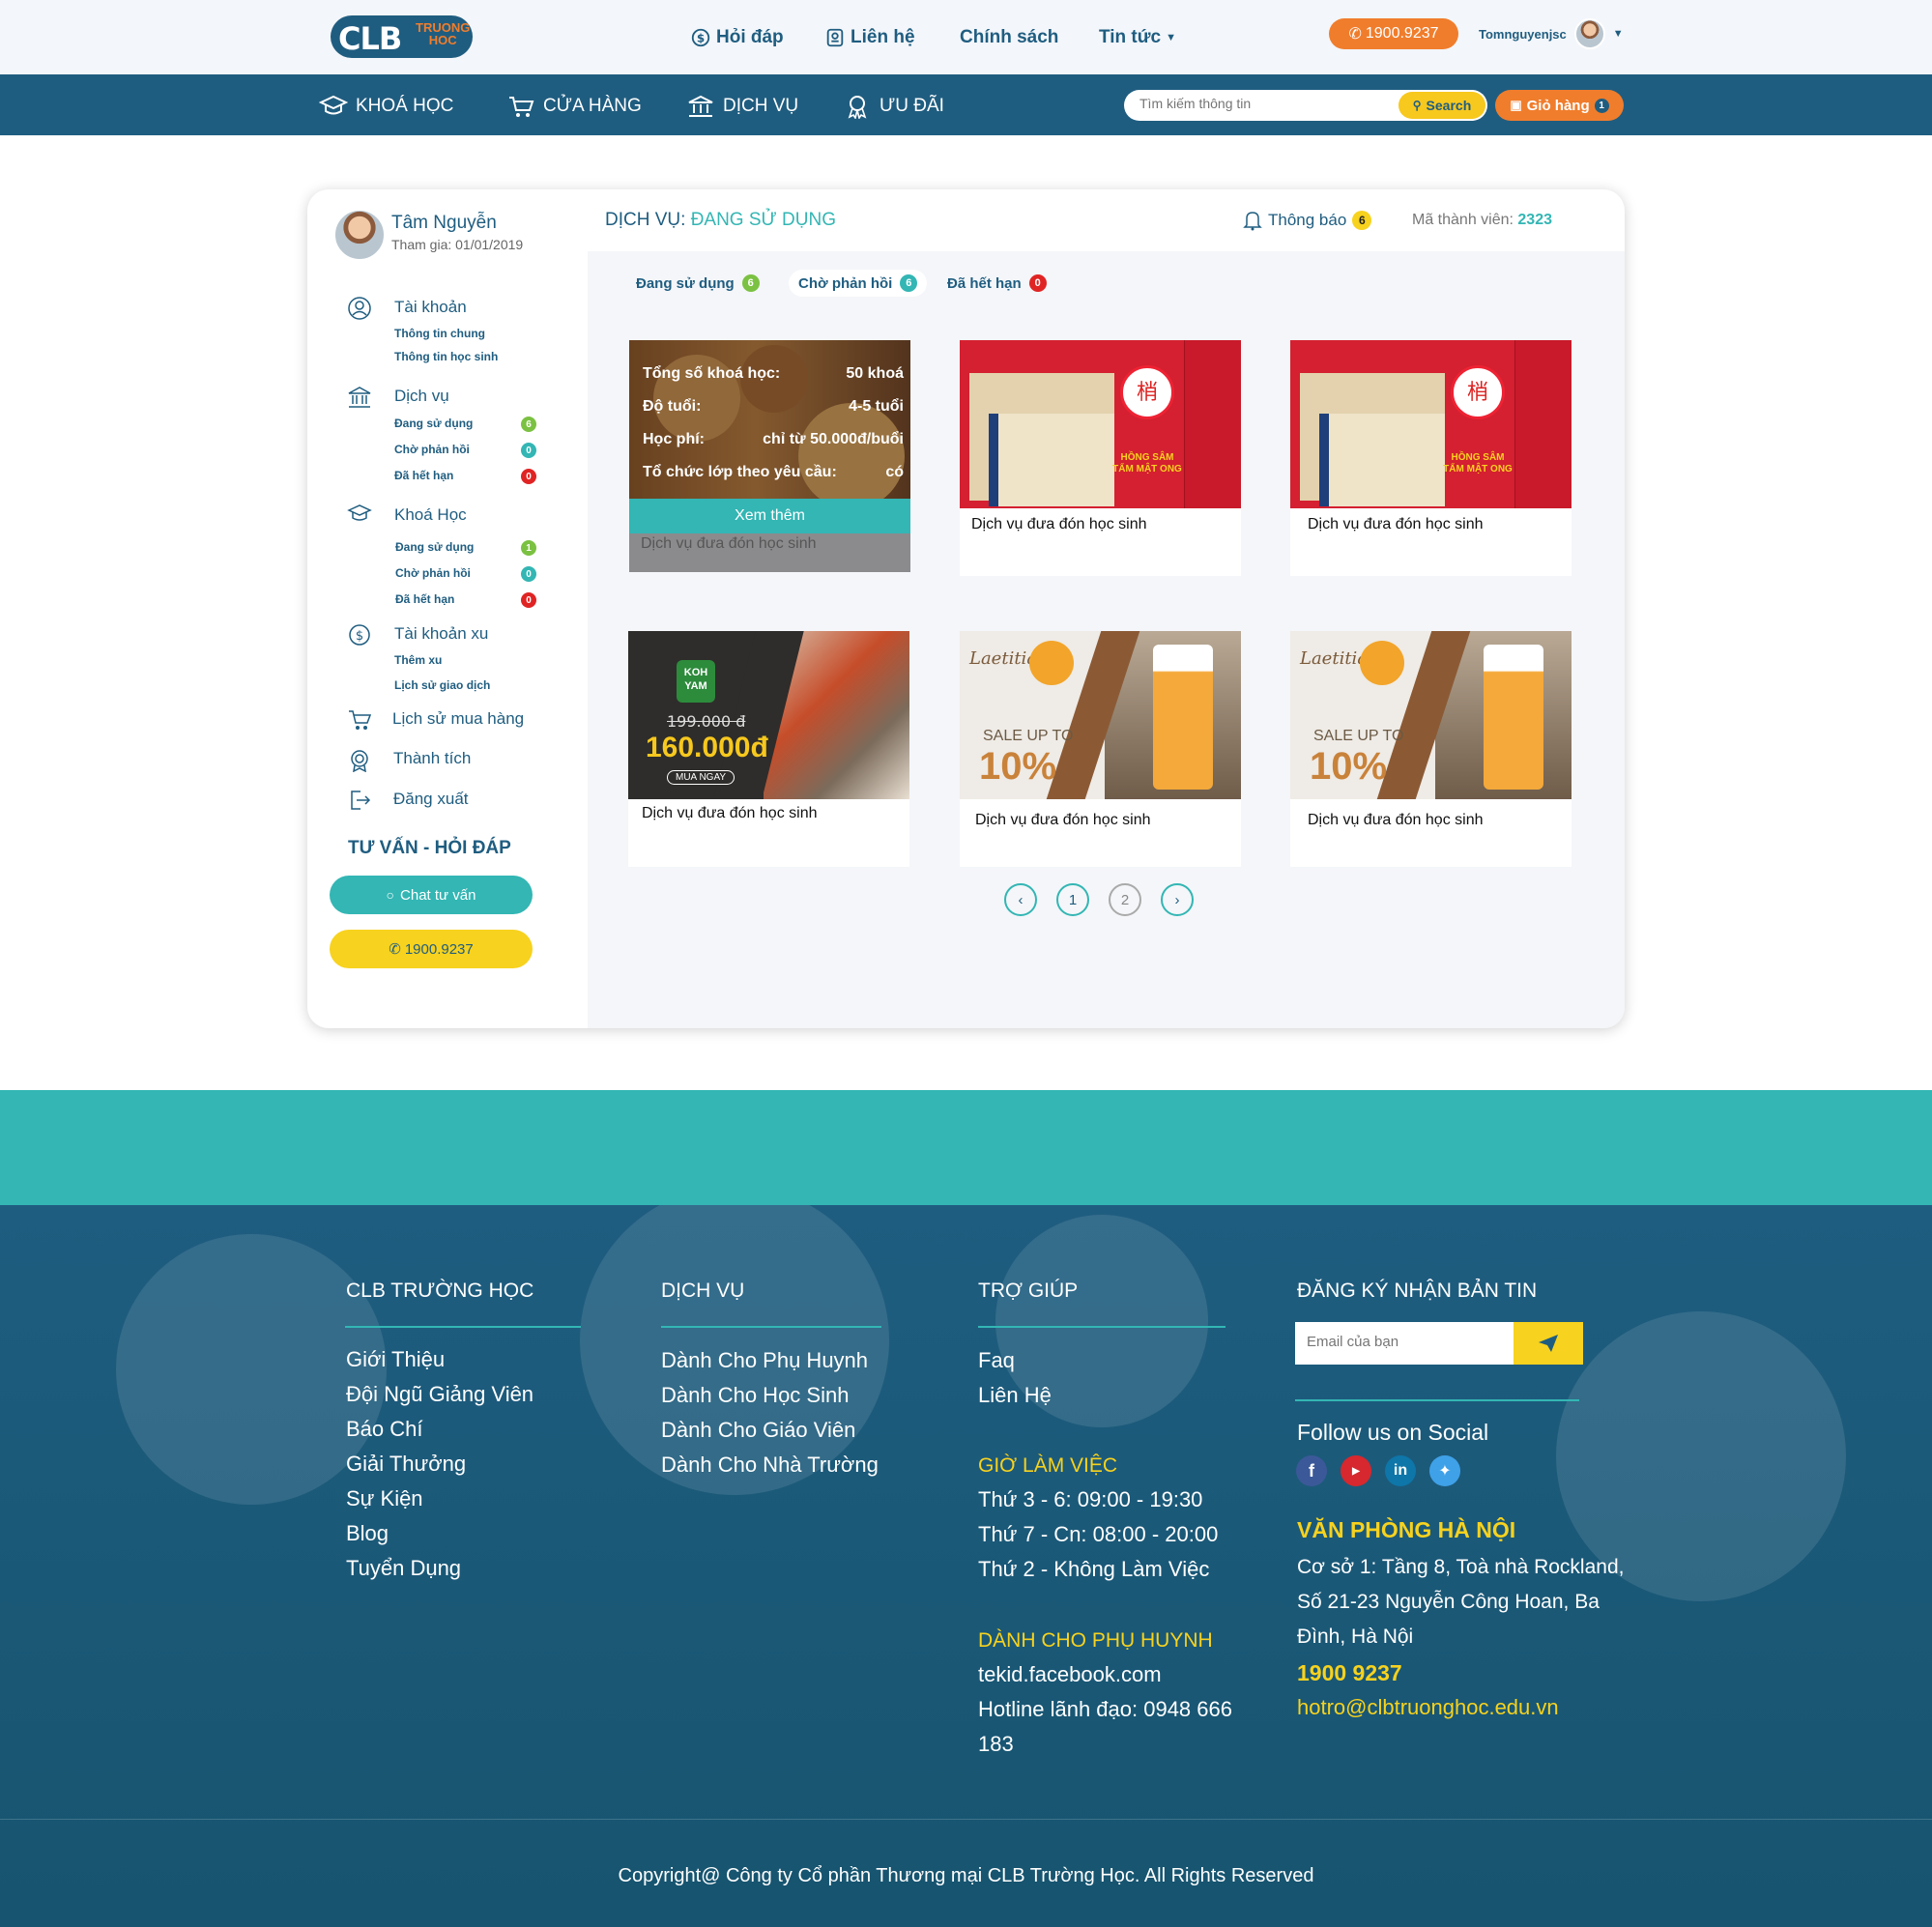  Describe the element at coordinates (1028, 1291) in the screenshot. I see `footer-col3-title: TRỢ GIÚP` at that location.